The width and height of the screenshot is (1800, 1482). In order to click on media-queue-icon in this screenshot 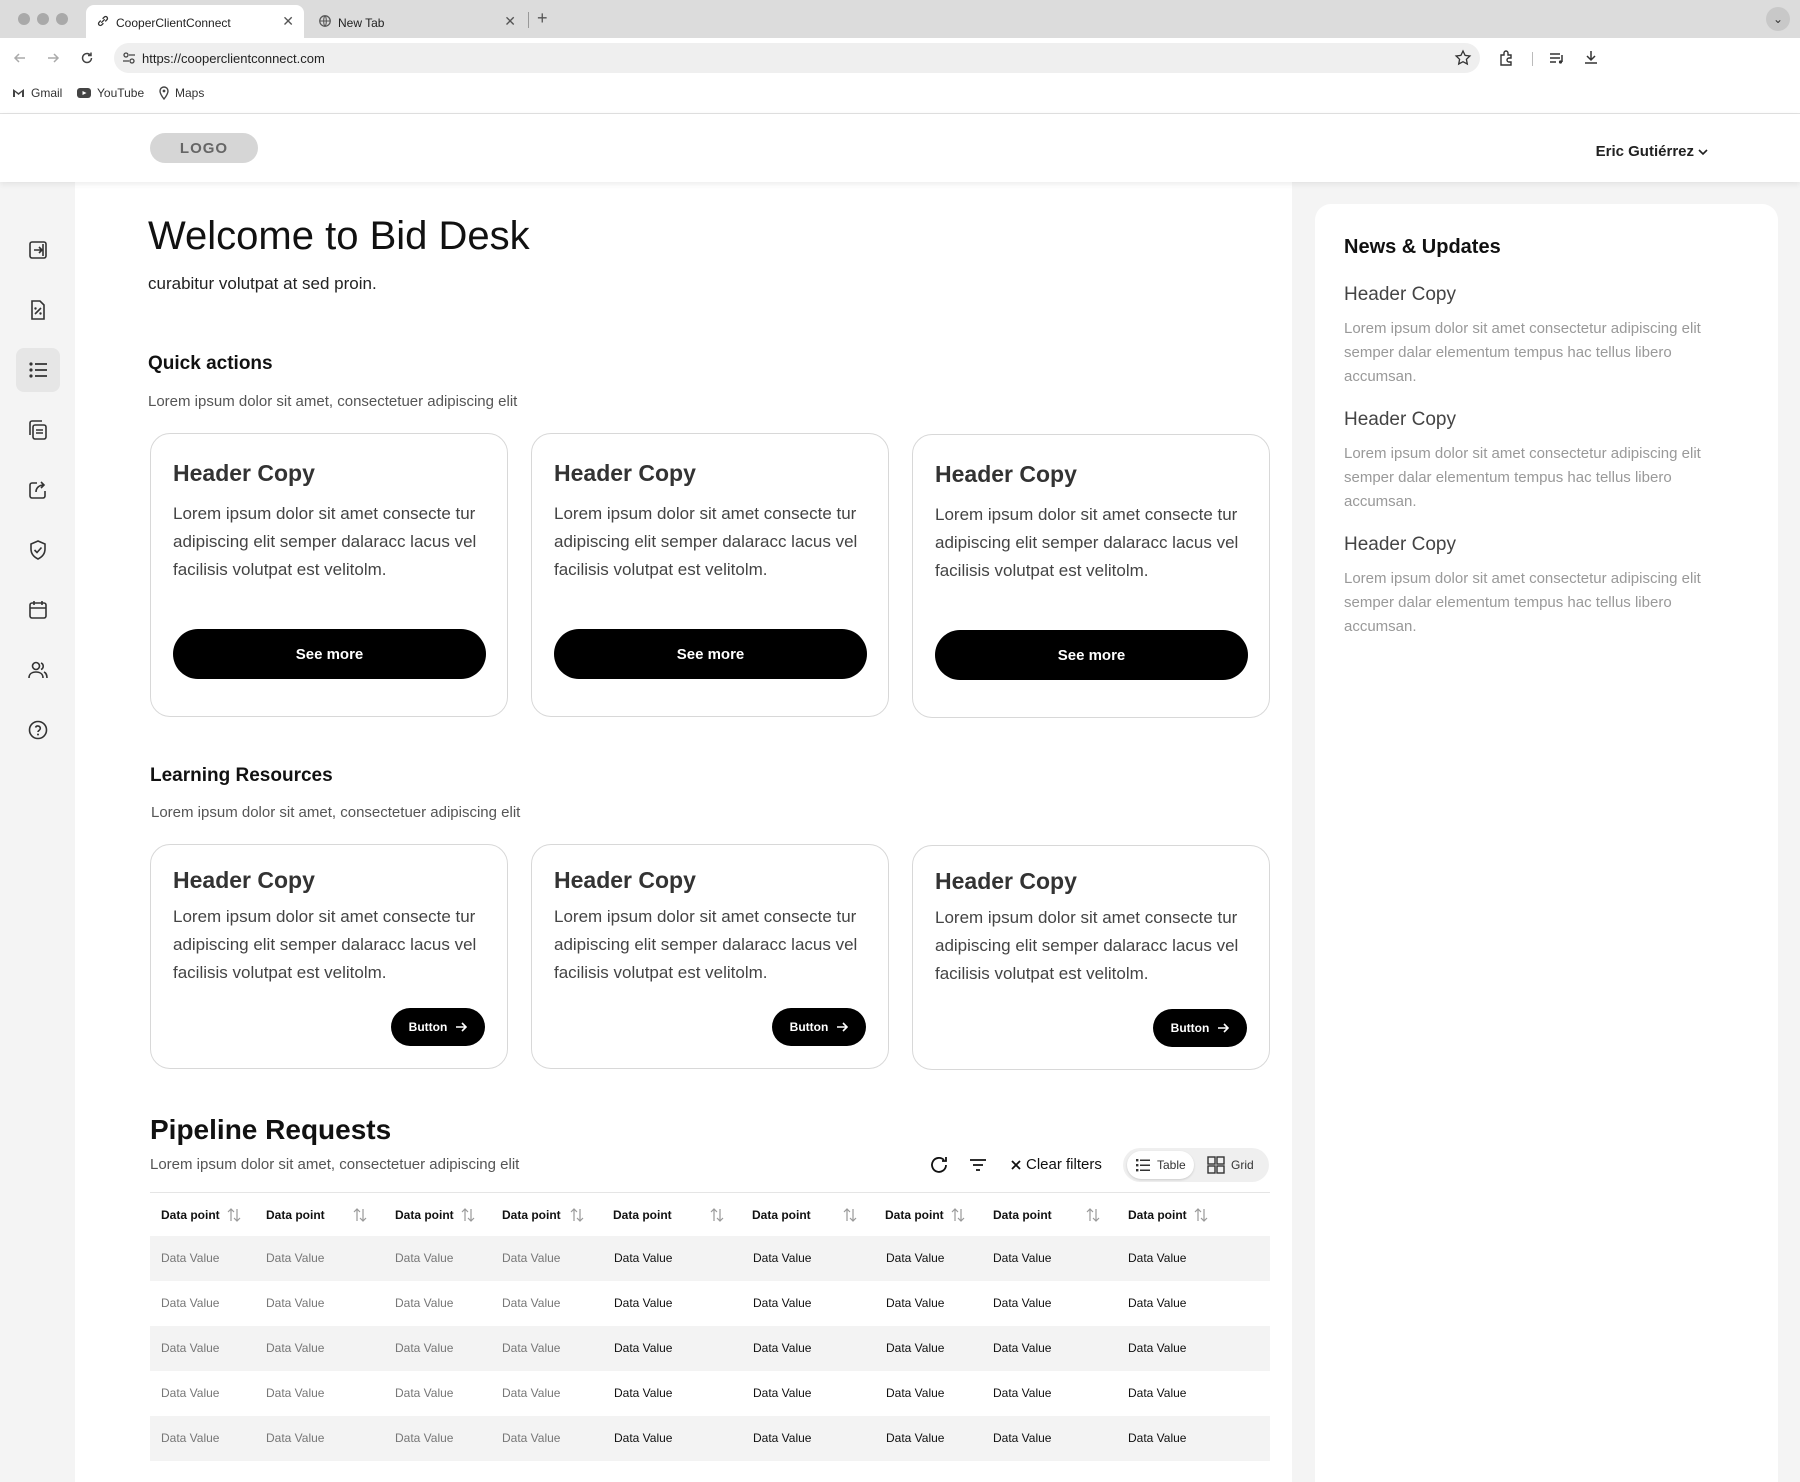, I will do `click(1557, 58)`.